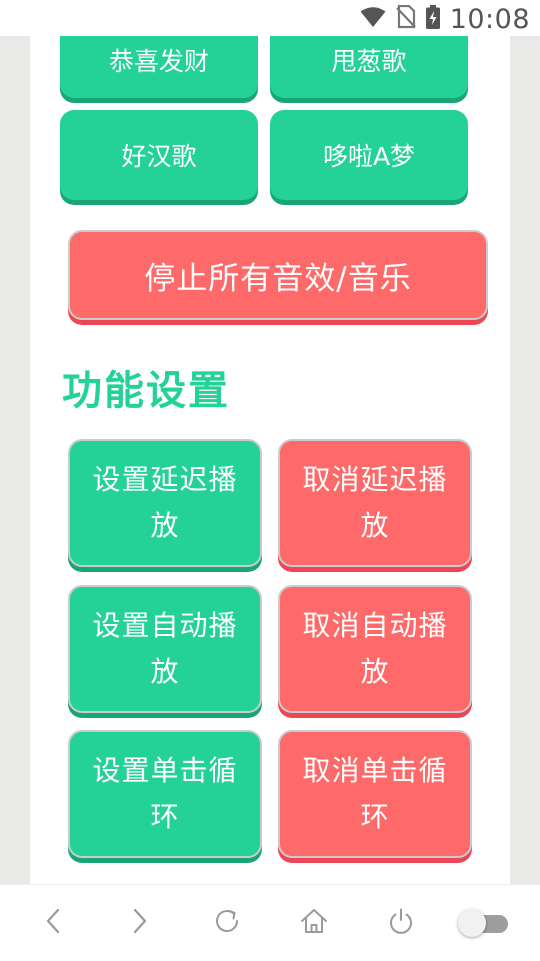 The width and height of the screenshot is (540, 961). I want to click on cancel-click-loop-button: 取消单击循环, so click(375, 794).